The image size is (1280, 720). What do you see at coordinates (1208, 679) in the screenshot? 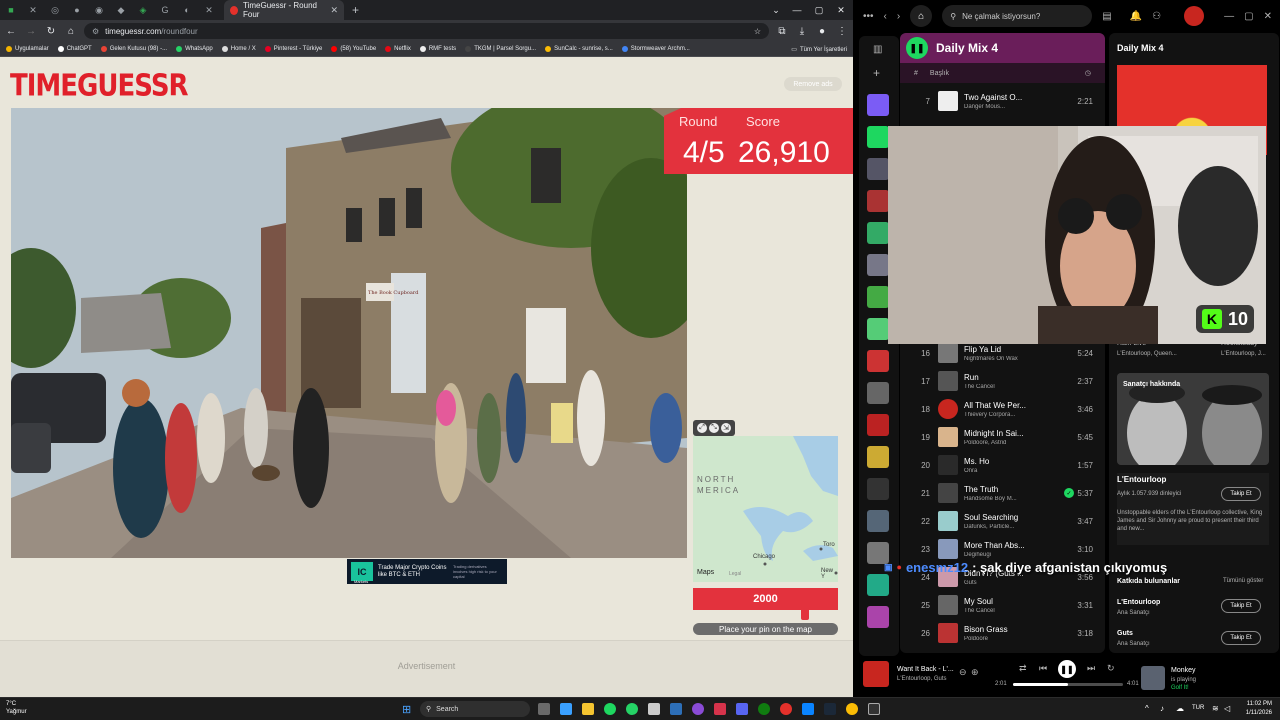
I see `friend-activity: Monkey is playing Golf It!` at bounding box center [1208, 679].